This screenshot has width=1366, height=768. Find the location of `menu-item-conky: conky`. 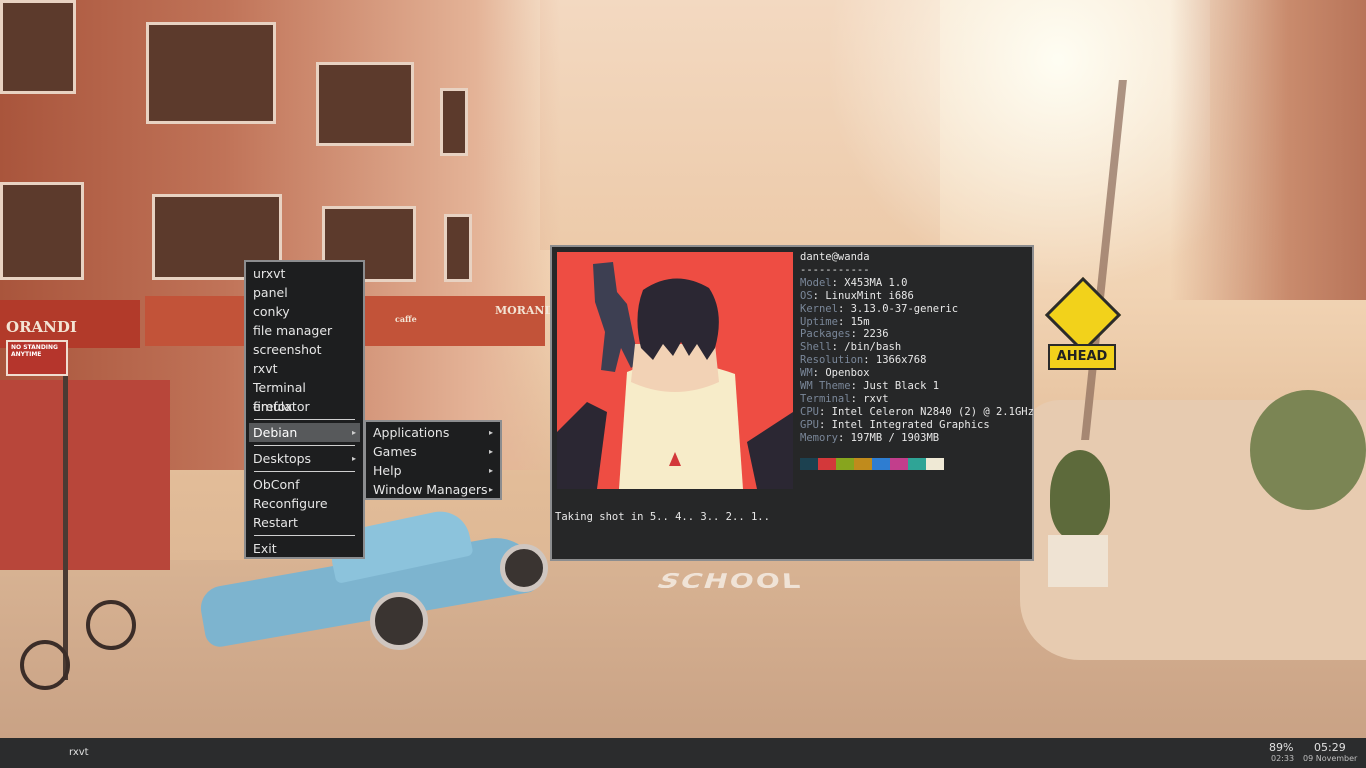

menu-item-conky: conky is located at coordinates (304, 311).